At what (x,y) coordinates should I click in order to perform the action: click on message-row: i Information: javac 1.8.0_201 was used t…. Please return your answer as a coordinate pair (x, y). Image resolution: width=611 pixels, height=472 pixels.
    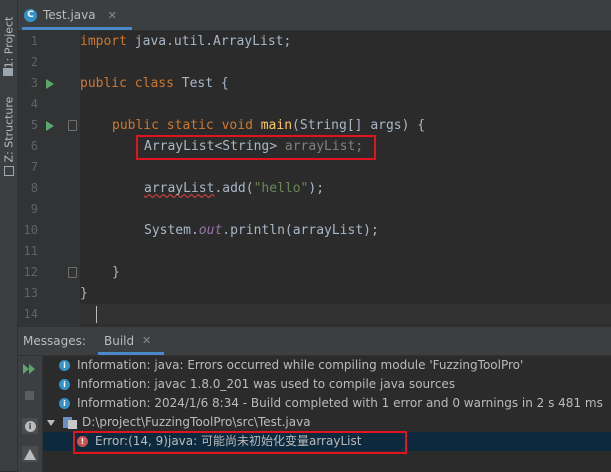
    Looking at the image, I should click on (257, 384).